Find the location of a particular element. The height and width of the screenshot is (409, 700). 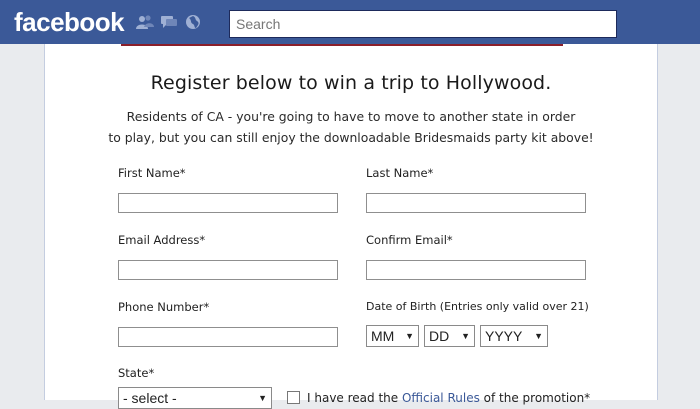

messages-icon is located at coordinates (169, 22).